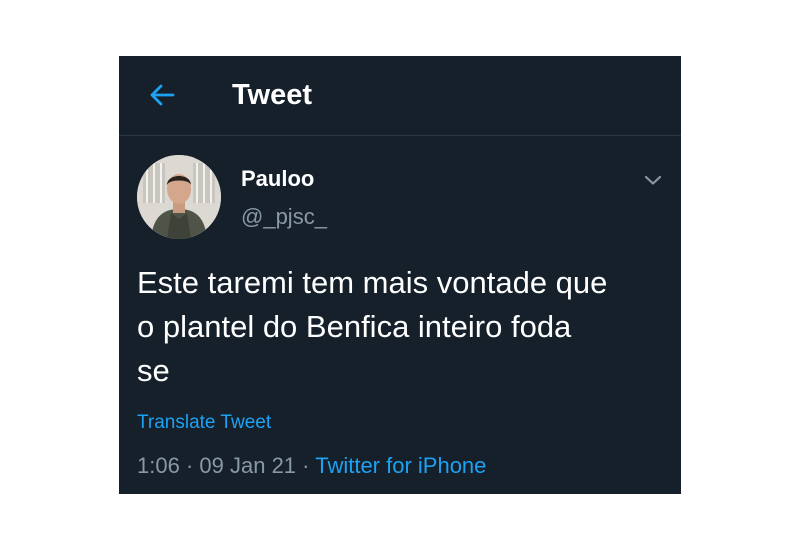 Image resolution: width=800 pixels, height=550 pixels. Describe the element at coordinates (204, 423) in the screenshot. I see `translate-tweet-link: Translate Tweet` at that location.